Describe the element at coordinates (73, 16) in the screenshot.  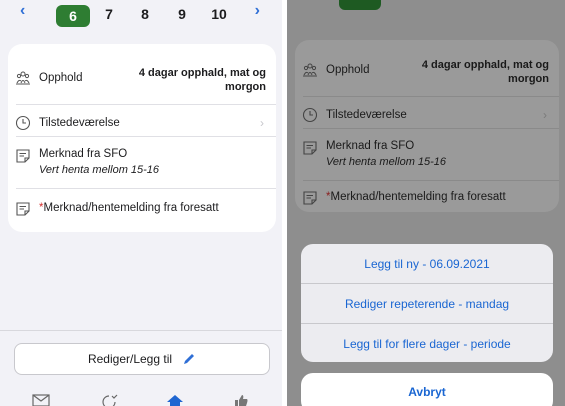
I see `day-selected: 6` at that location.